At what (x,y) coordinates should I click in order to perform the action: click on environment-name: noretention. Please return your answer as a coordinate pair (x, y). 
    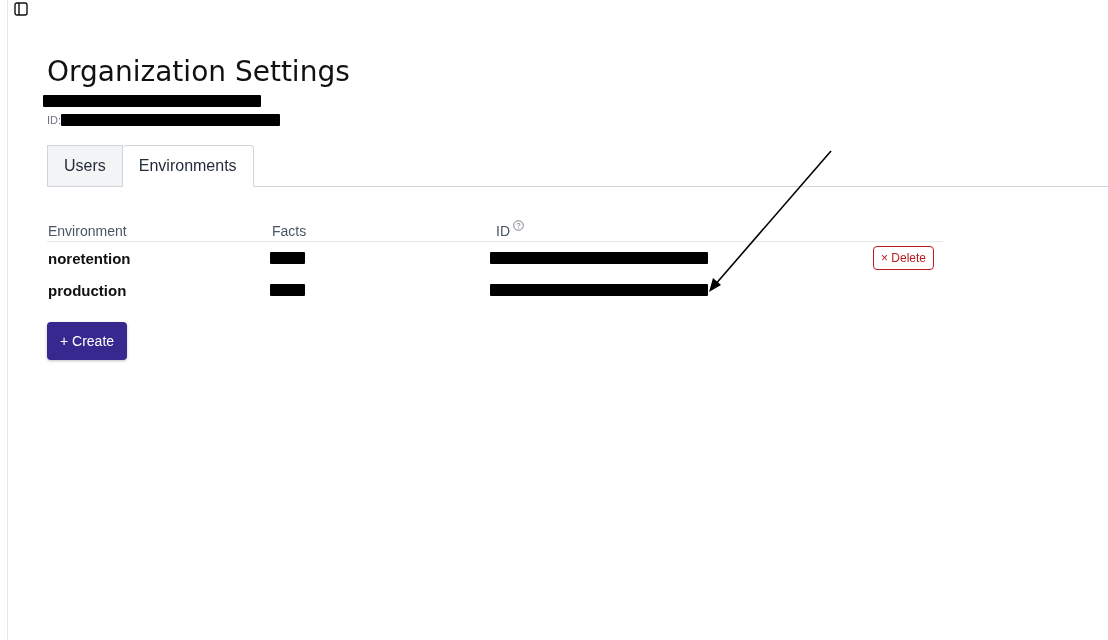
    Looking at the image, I should click on (89, 258).